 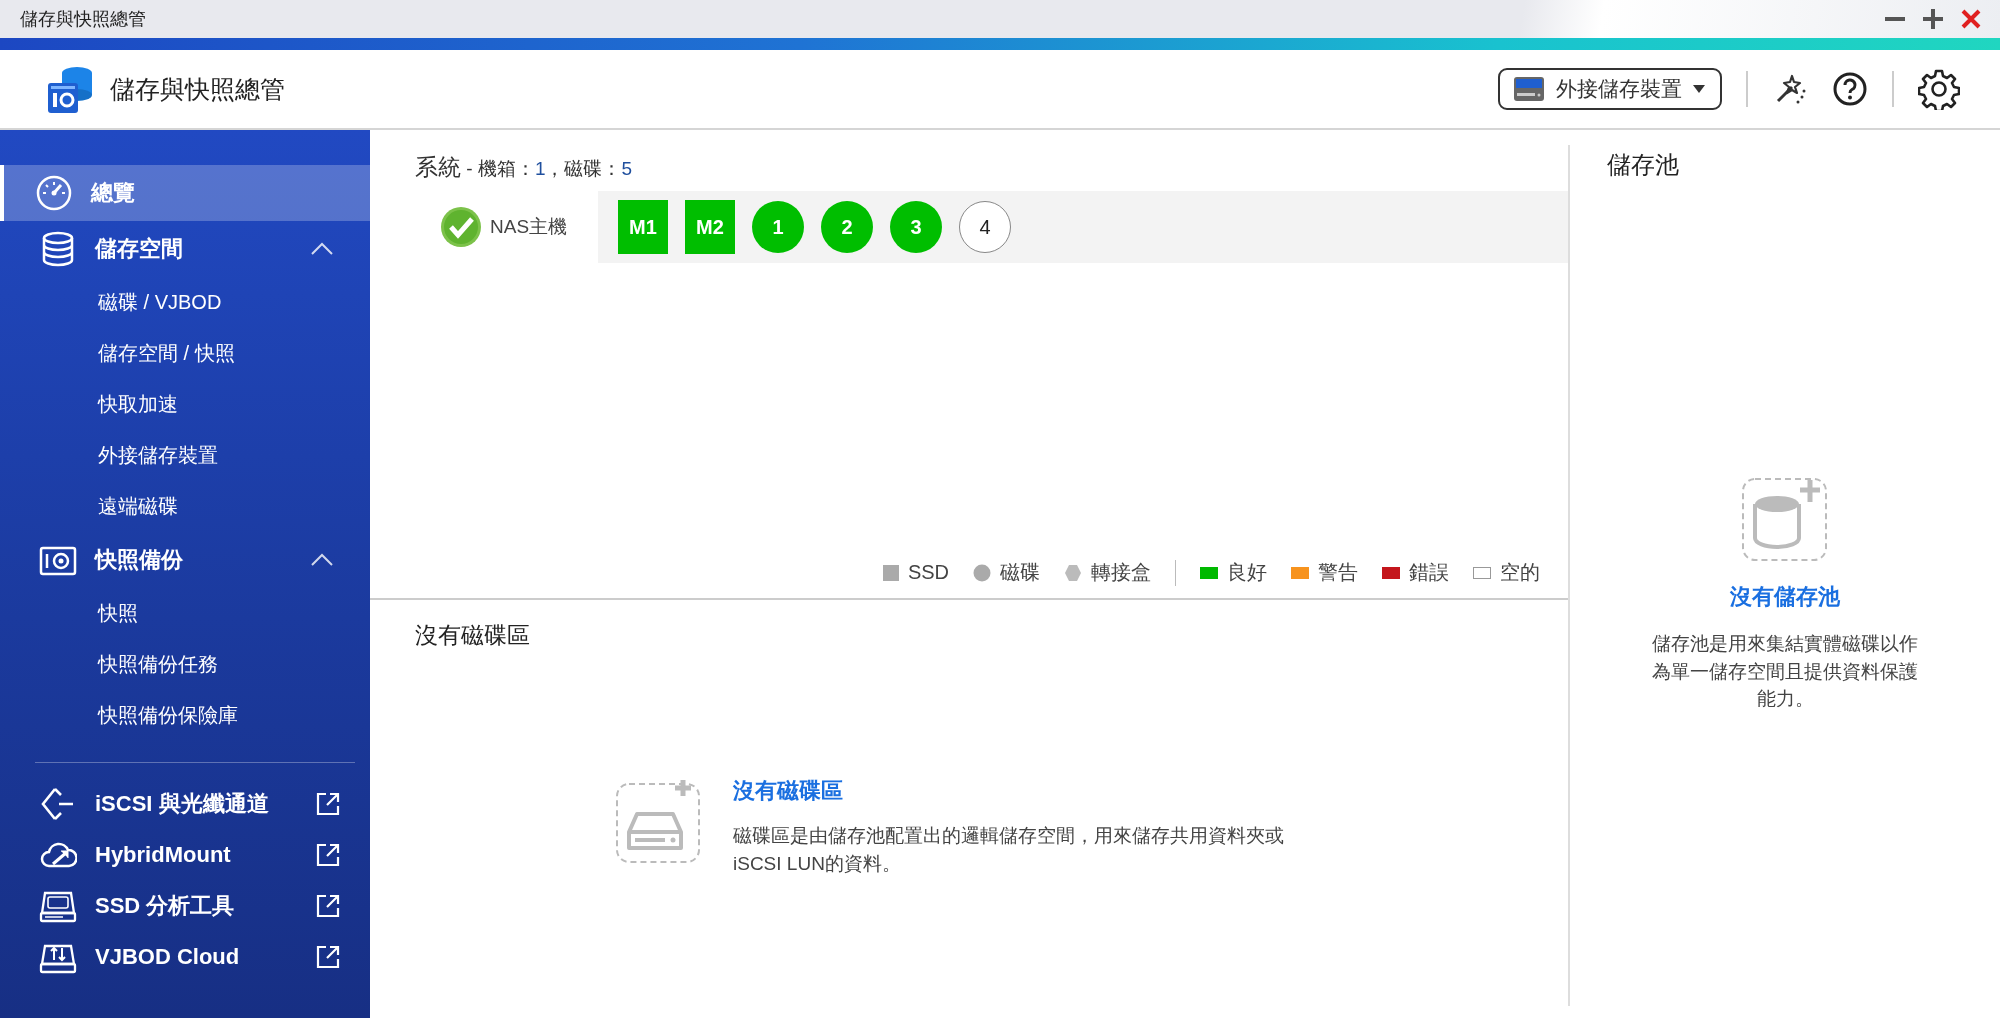 I want to click on window-title: 儲存與快照總管, so click(x=83, y=19).